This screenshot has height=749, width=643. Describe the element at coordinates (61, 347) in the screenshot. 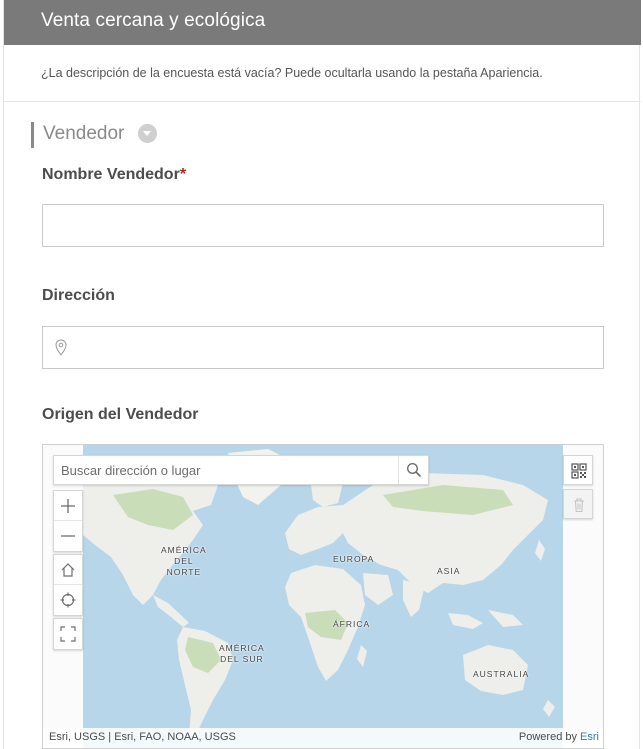

I see `location-pin-icon` at that location.